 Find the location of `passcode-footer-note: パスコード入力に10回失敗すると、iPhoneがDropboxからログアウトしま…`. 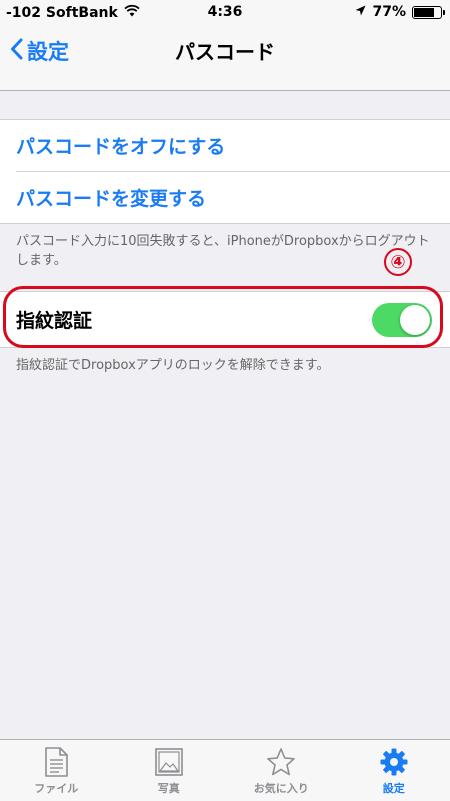

passcode-footer-note: パスコード入力に10回失敗すると、iPhoneがDropboxからログアウトしま… is located at coordinates (225, 251).